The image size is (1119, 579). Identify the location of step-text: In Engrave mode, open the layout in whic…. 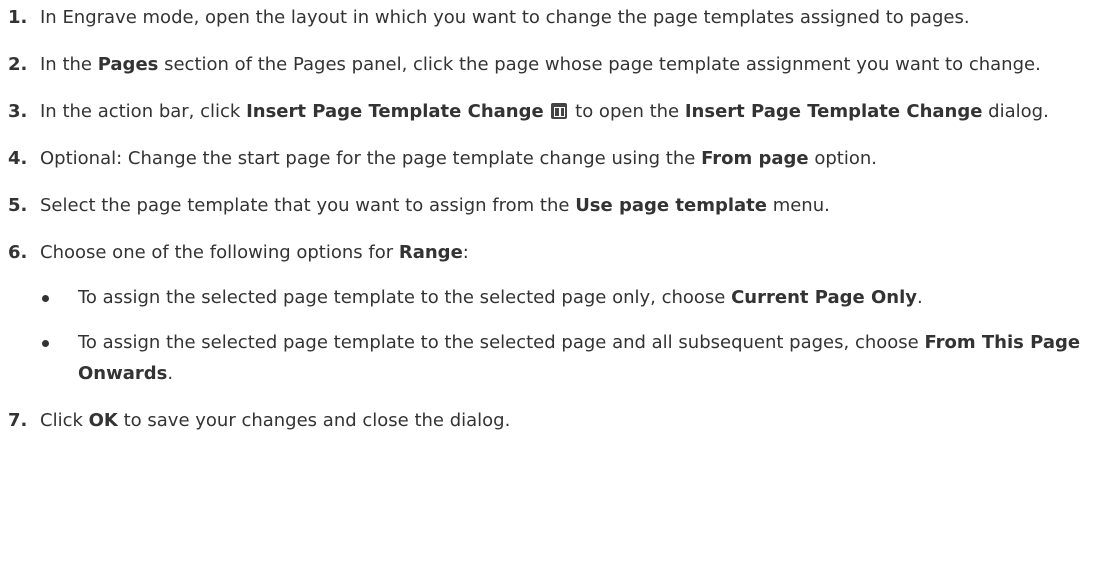
(505, 17).